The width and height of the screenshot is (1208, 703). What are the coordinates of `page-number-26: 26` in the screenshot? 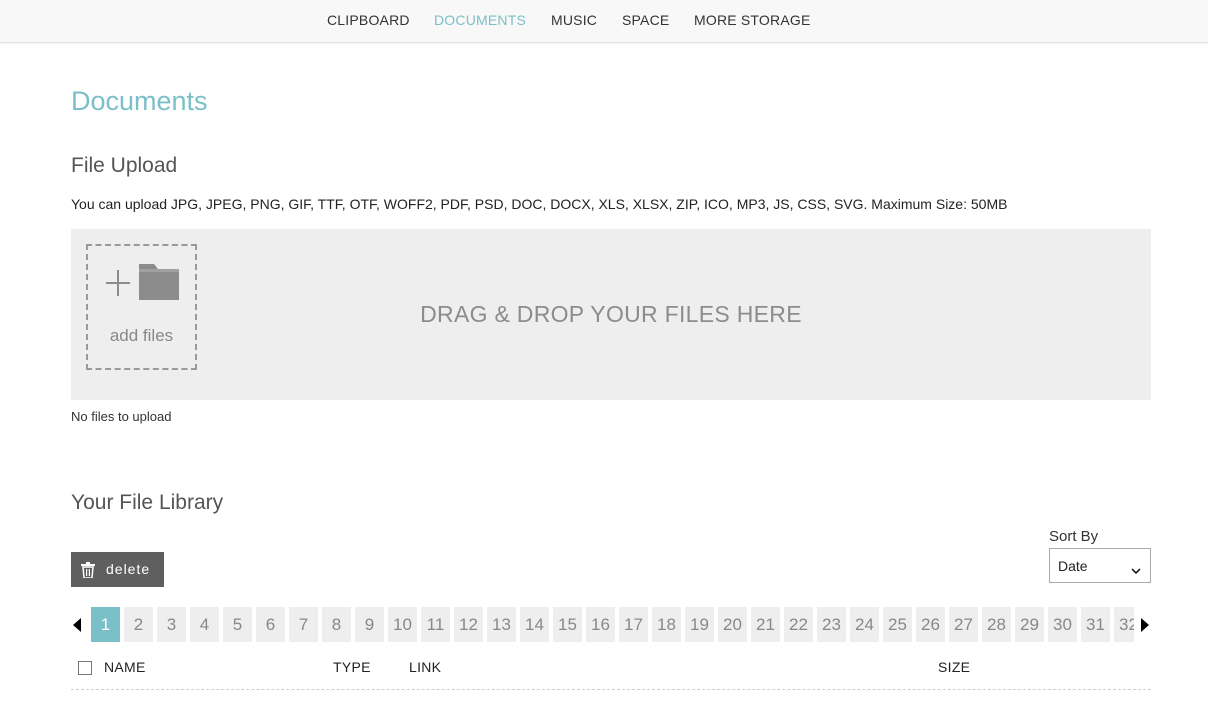 It's located at (930, 624).